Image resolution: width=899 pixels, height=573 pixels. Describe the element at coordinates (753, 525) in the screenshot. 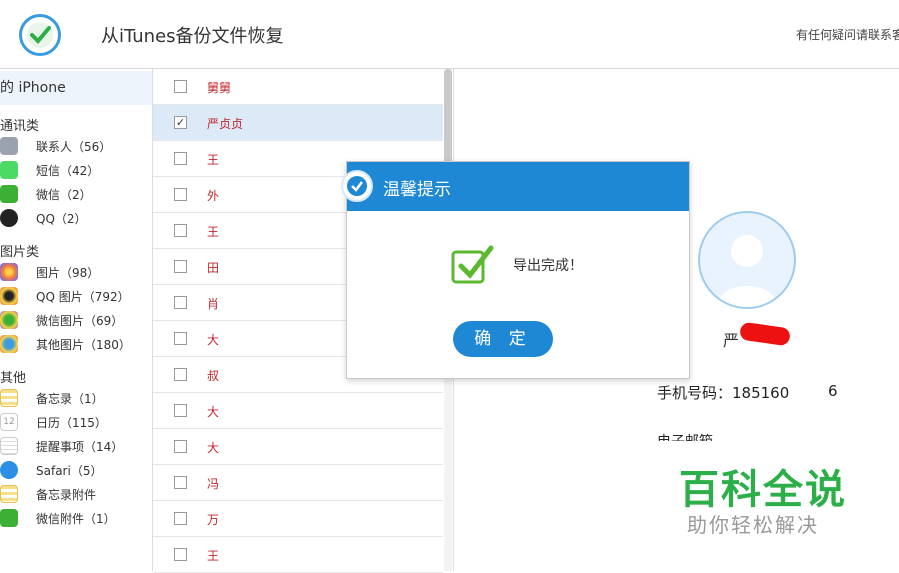

I see `watermark-subtitle: 助你轻松解决` at that location.